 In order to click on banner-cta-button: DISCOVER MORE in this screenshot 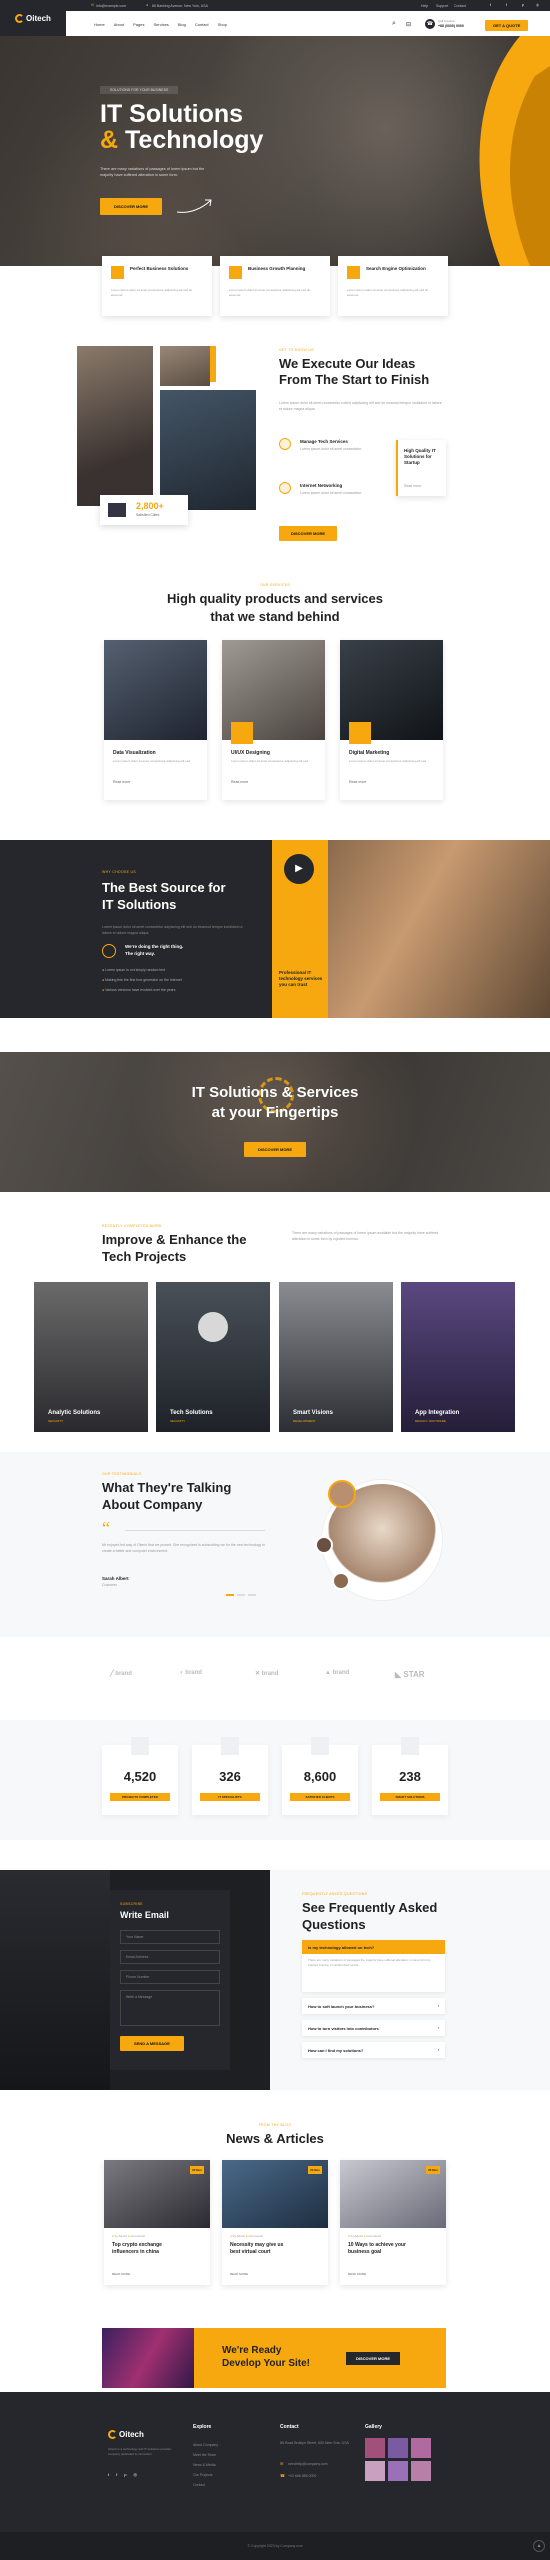, I will do `click(274, 1149)`.